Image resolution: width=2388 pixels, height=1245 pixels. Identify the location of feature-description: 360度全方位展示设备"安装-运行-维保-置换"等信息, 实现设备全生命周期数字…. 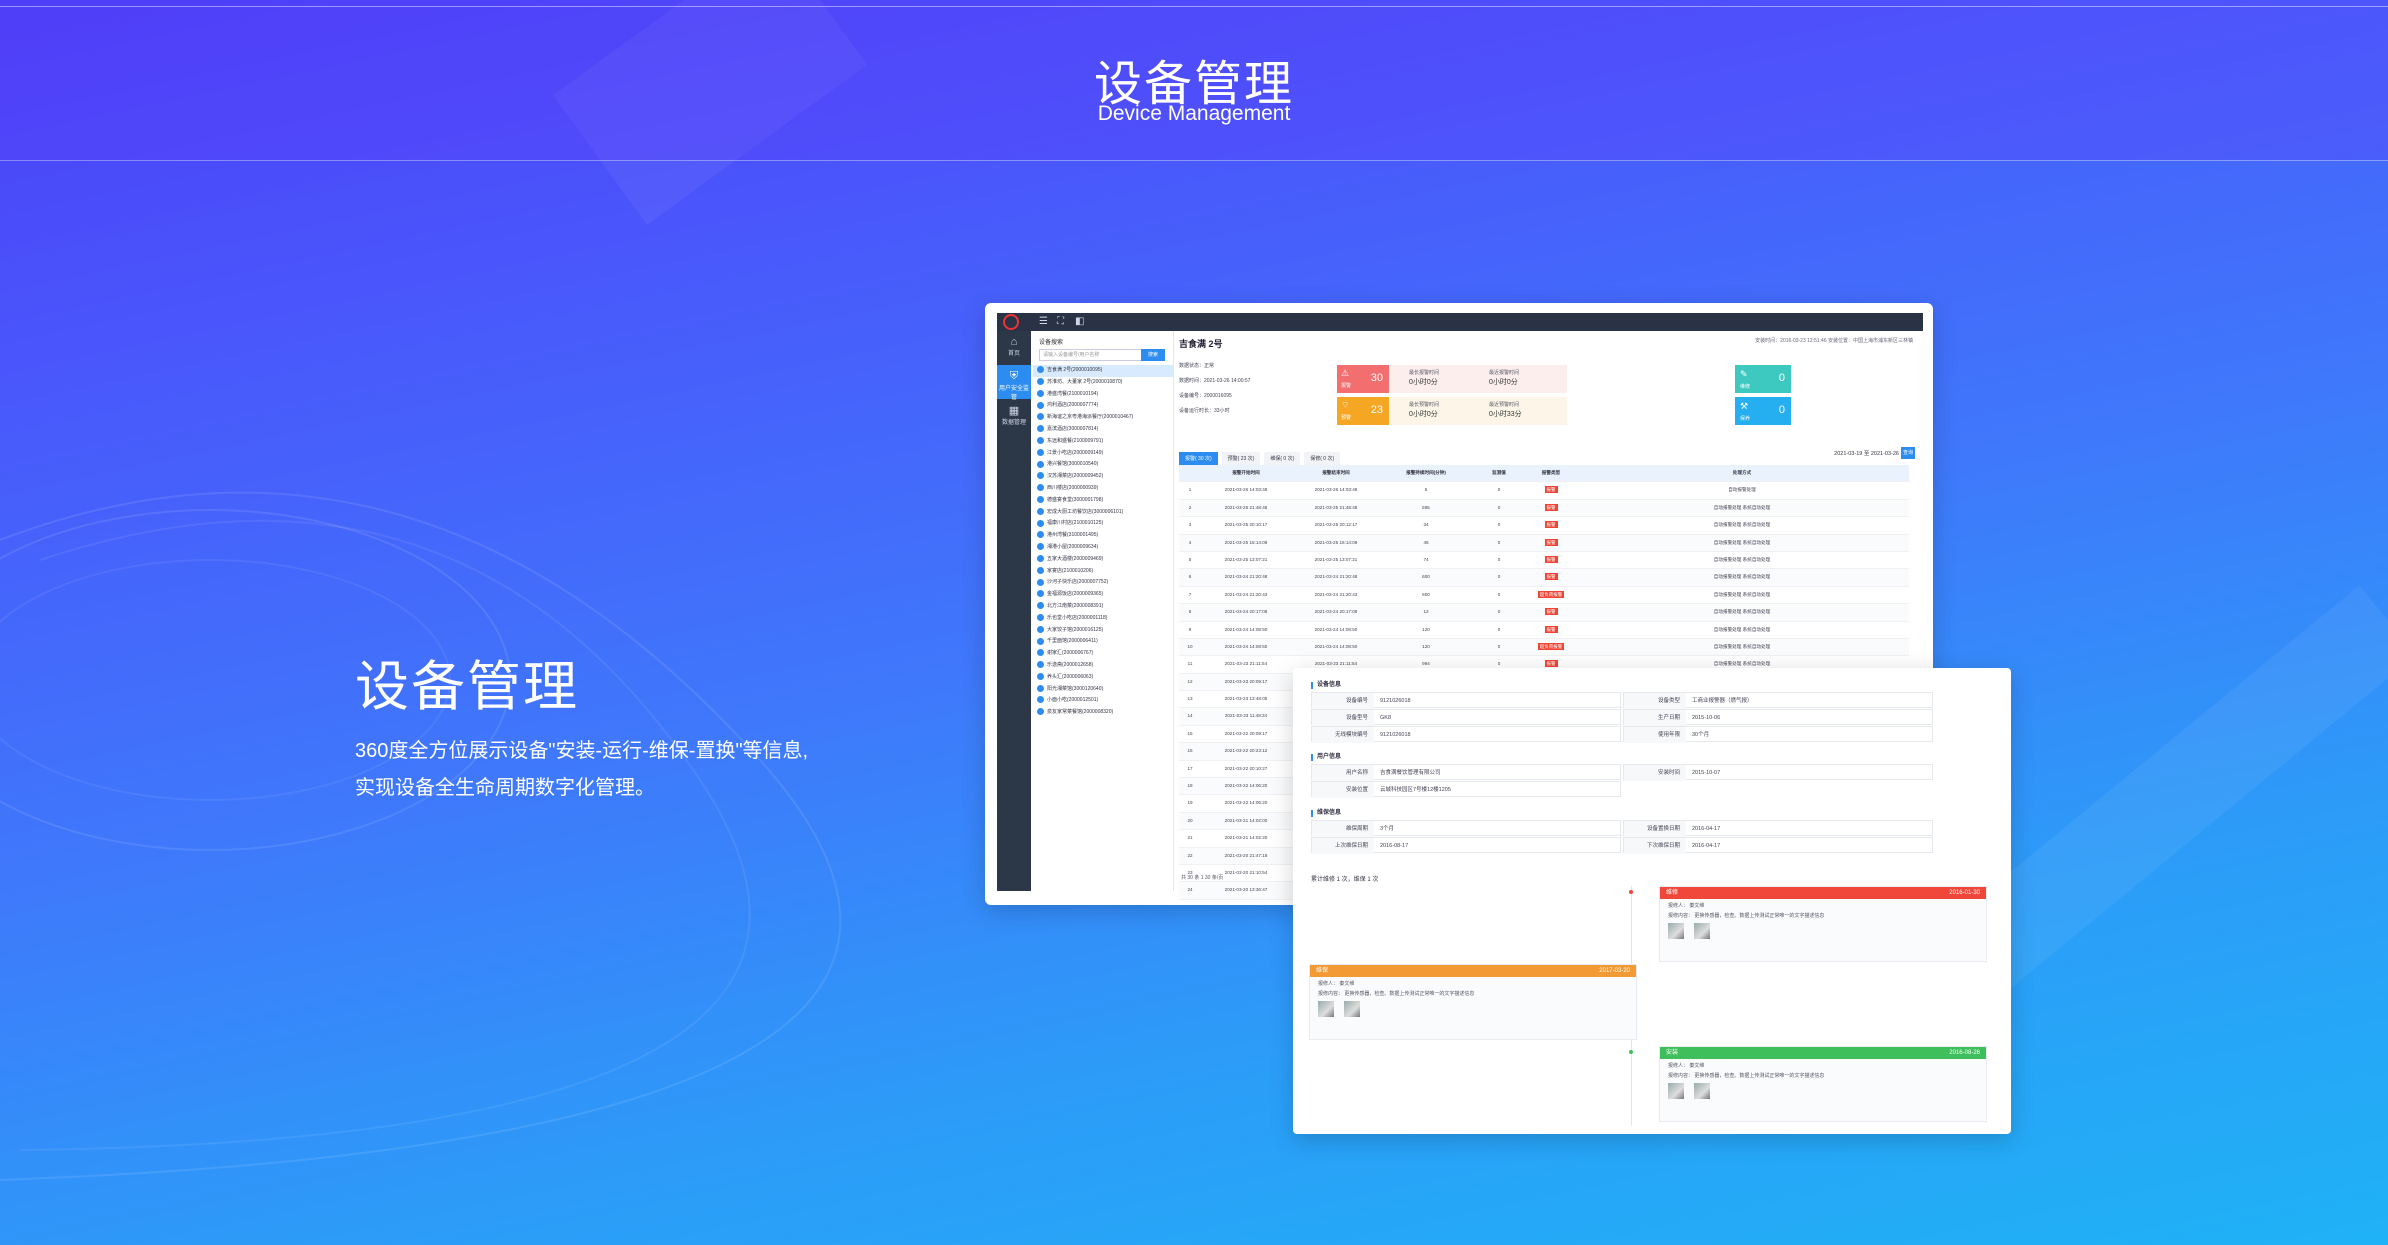
(581, 770).